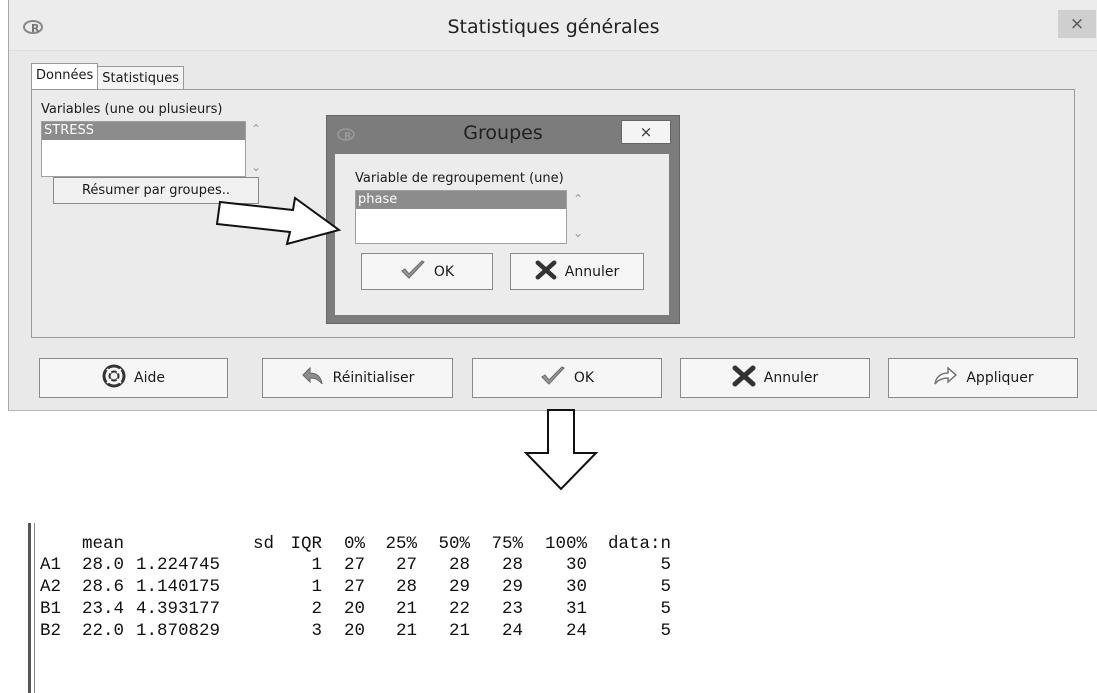 The height and width of the screenshot is (693, 1097). I want to click on header-p25: 25%, so click(401, 544).